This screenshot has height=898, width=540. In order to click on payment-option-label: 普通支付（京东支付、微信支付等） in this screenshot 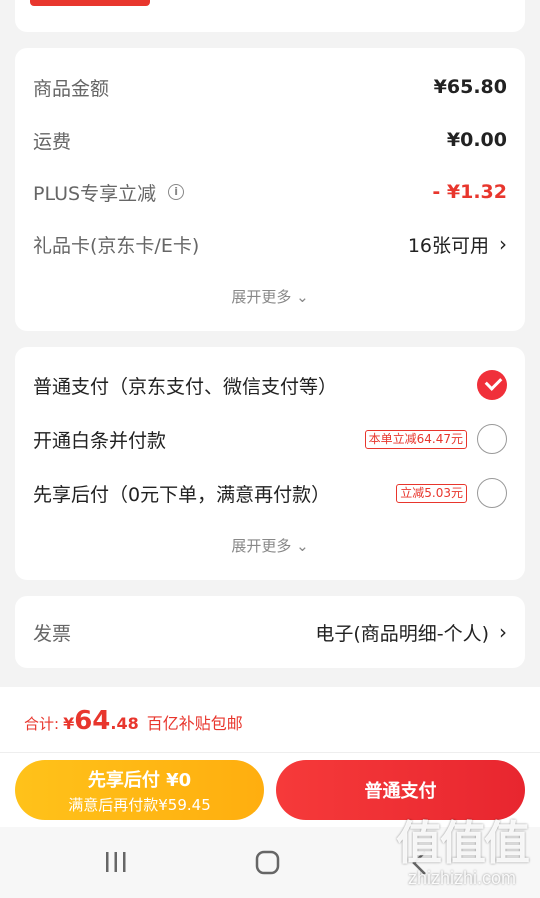, I will do `click(185, 386)`.